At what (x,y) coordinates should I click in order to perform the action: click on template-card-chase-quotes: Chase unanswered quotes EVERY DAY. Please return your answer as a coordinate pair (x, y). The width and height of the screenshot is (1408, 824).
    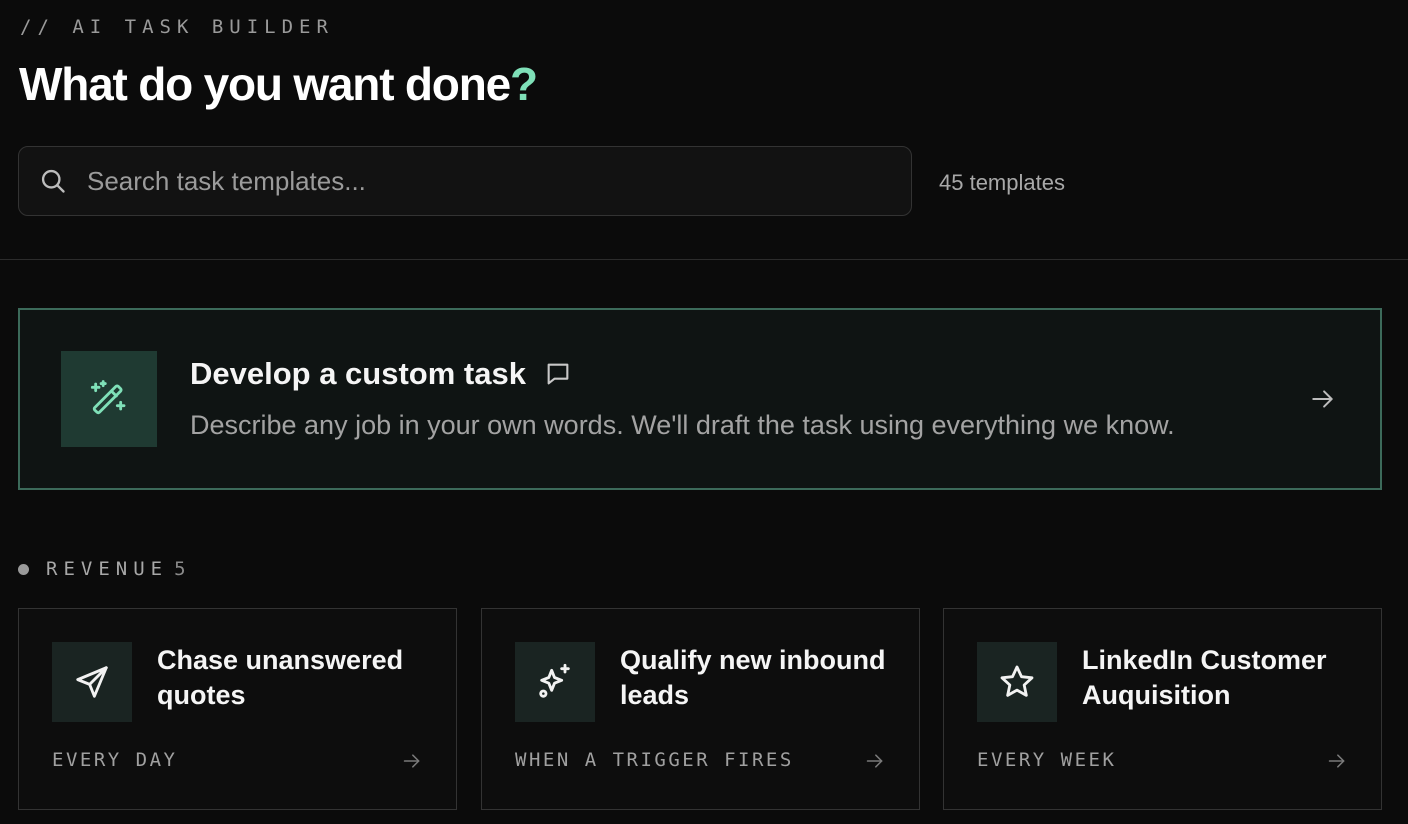
    Looking at the image, I should click on (237, 709).